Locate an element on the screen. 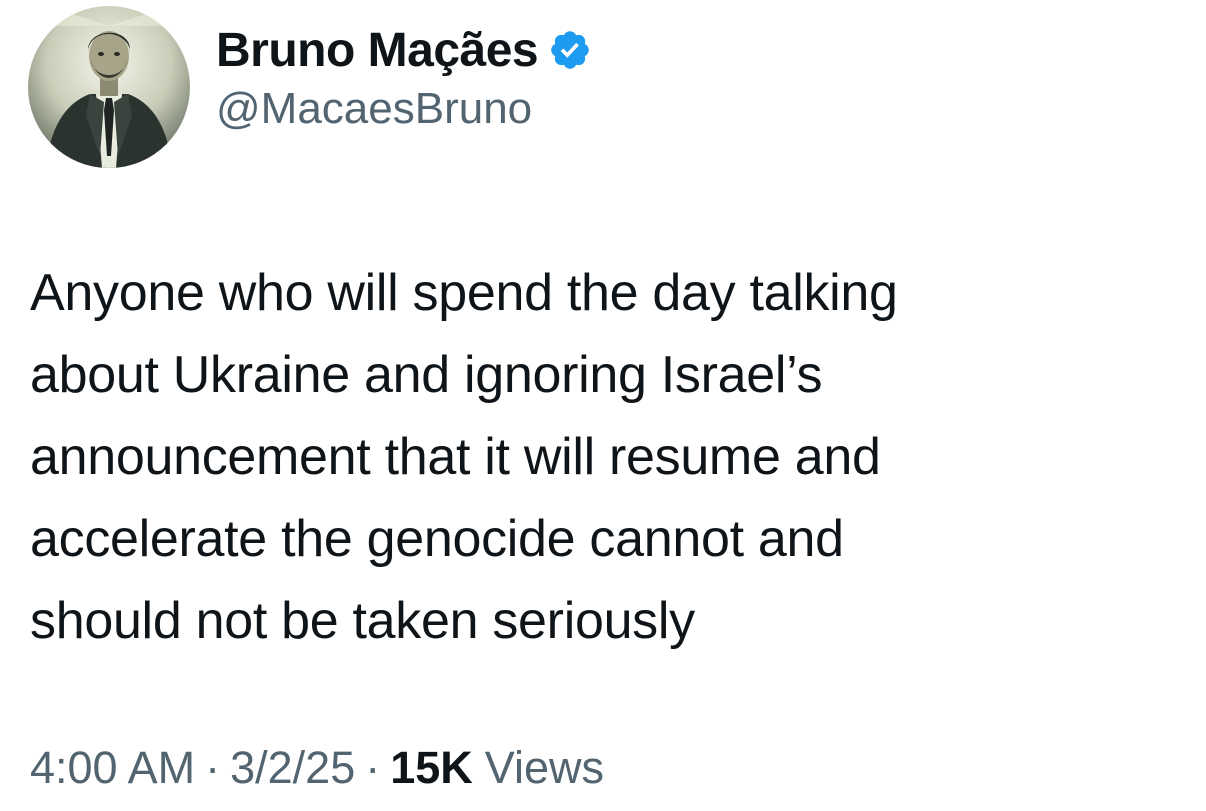 This screenshot has height=811, width=1206. tweet-date: 3/2/25 is located at coordinates (292, 768).